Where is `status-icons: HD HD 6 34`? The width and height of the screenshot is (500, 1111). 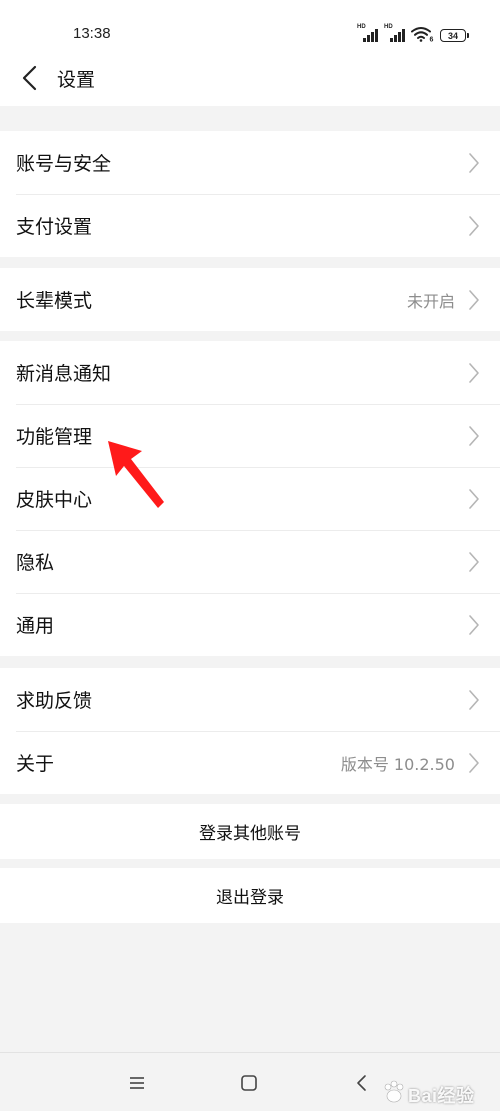 status-icons: HD HD 6 34 is located at coordinates (413, 33).